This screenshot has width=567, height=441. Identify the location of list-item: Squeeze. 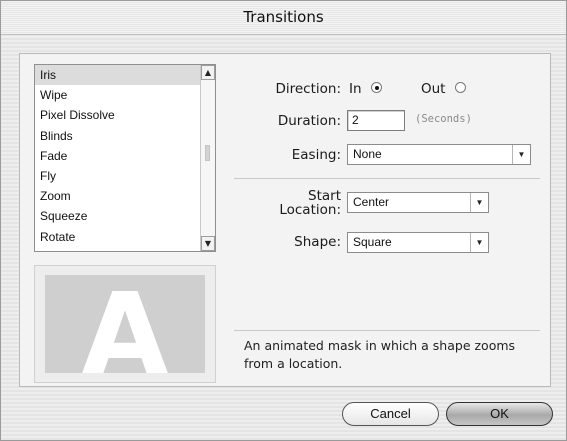
(118, 216).